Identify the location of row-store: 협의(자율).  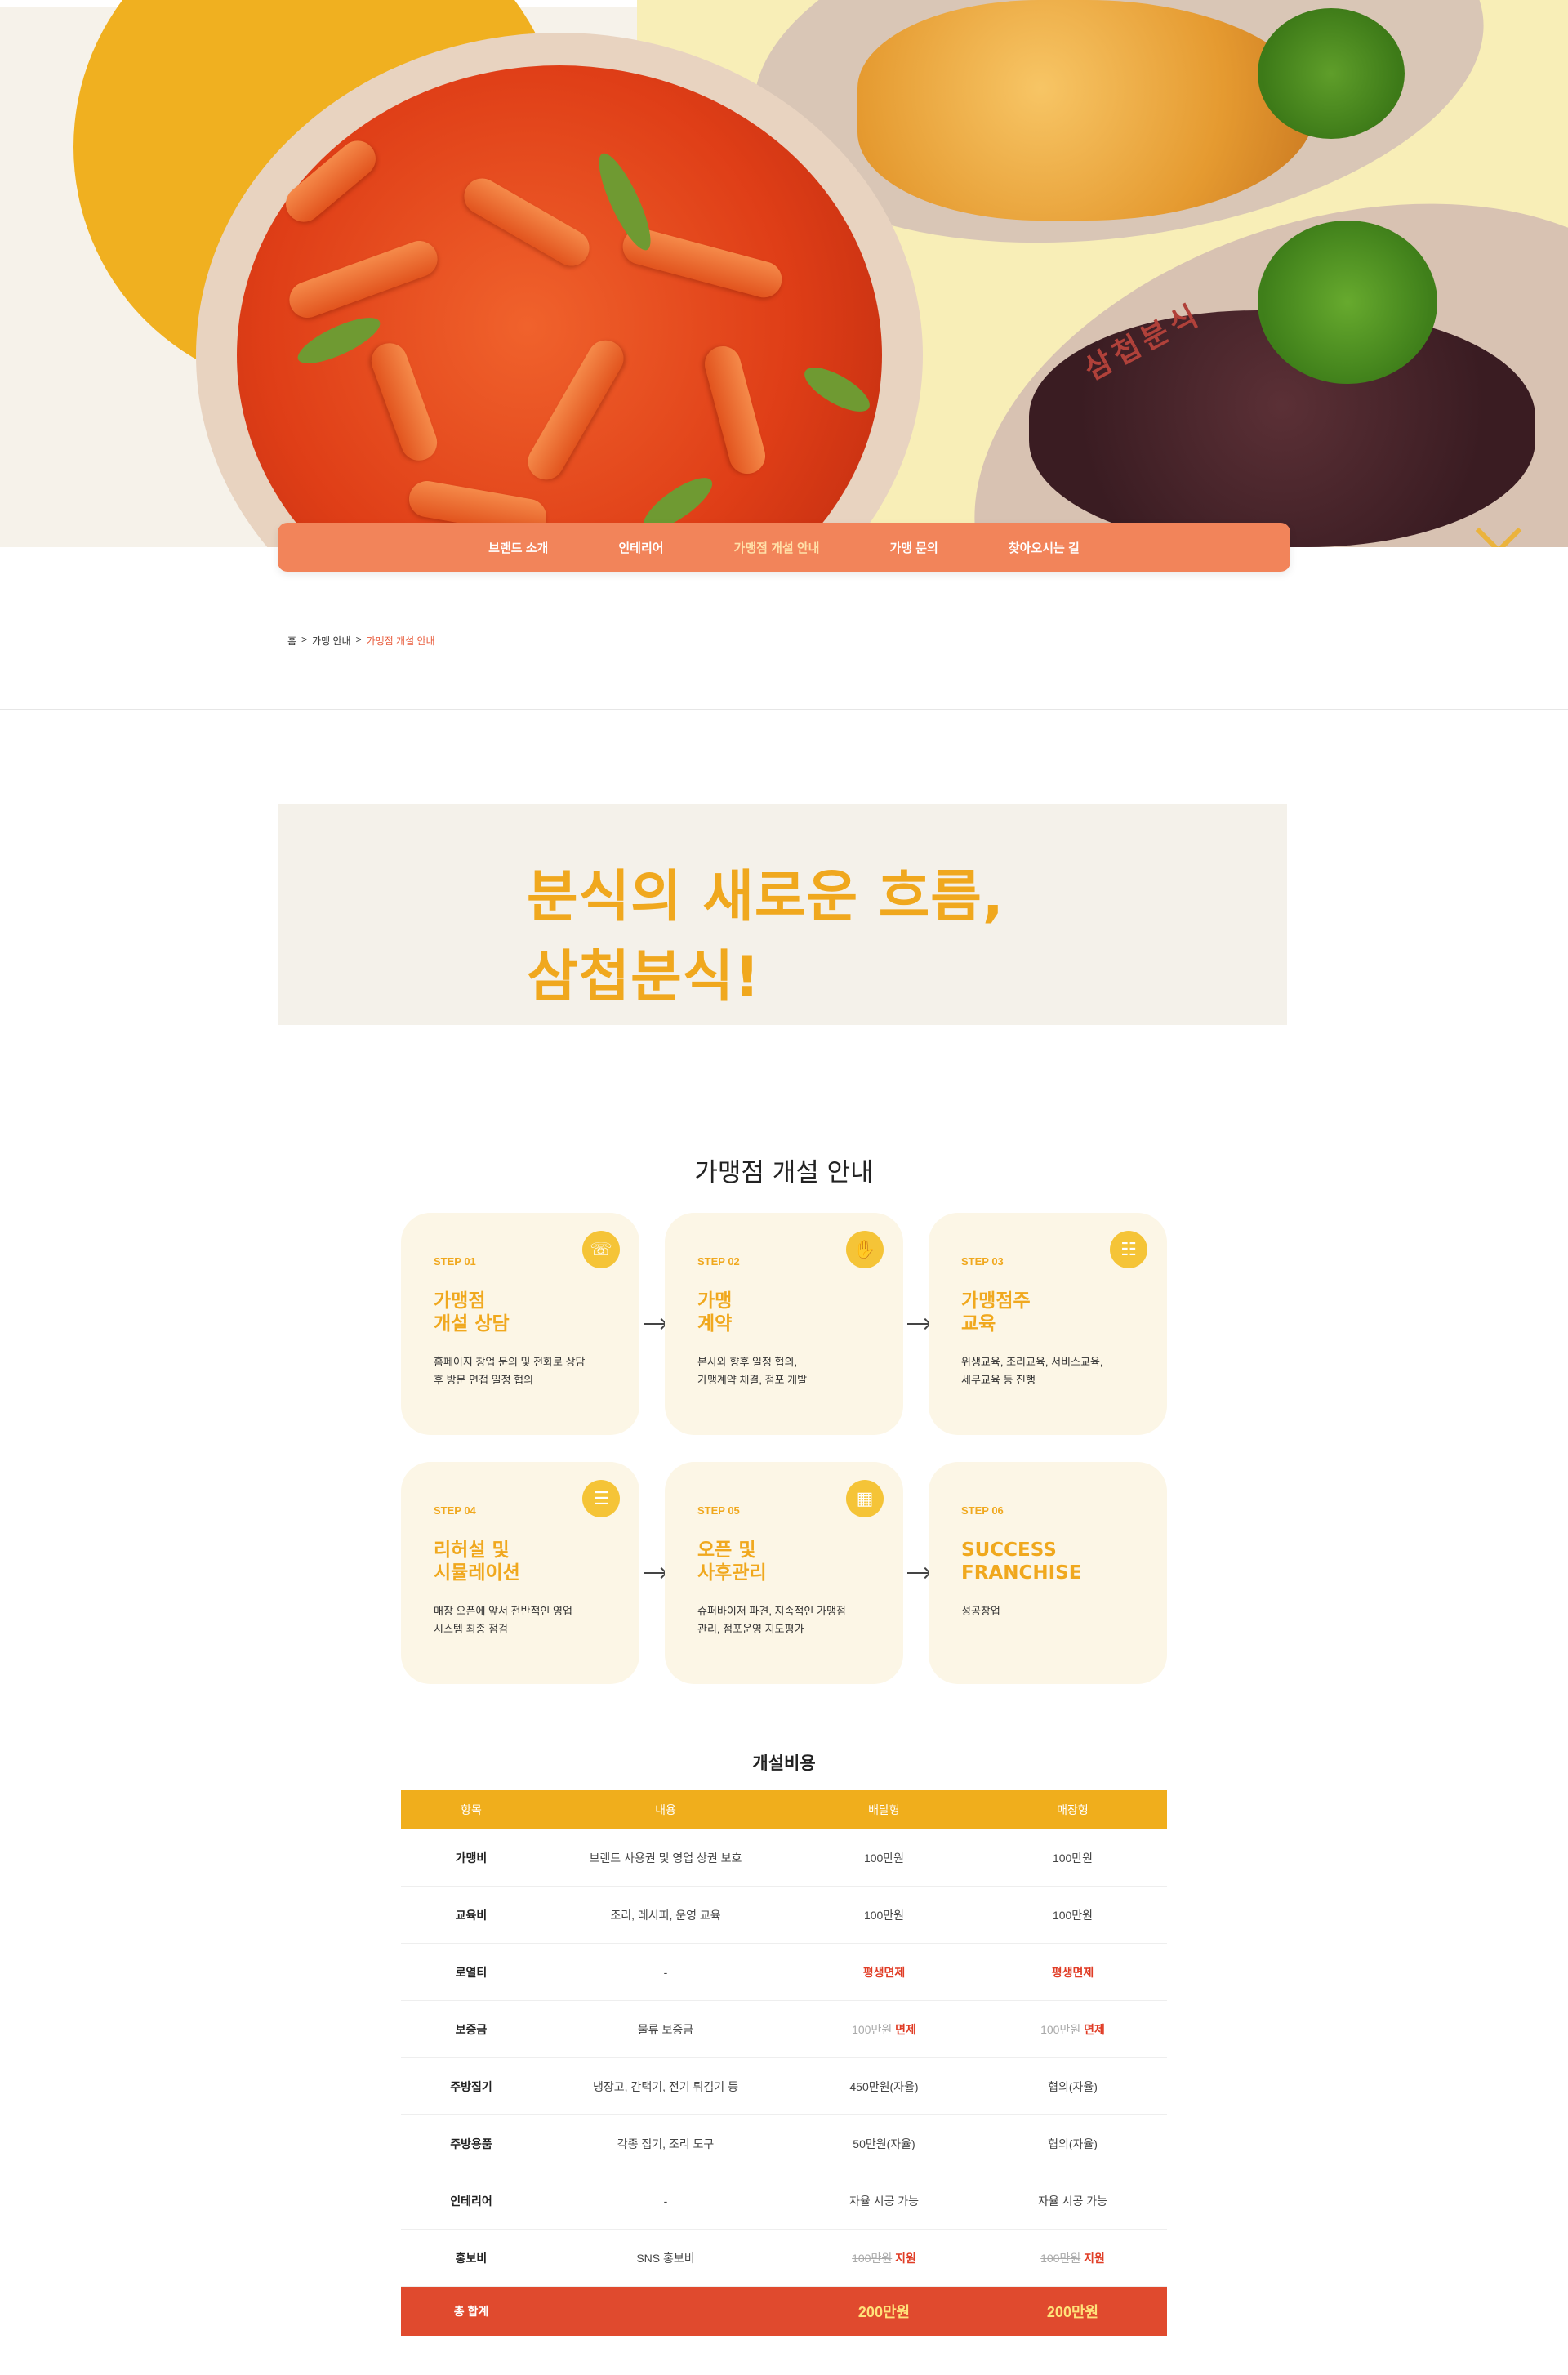
(1073, 2086).